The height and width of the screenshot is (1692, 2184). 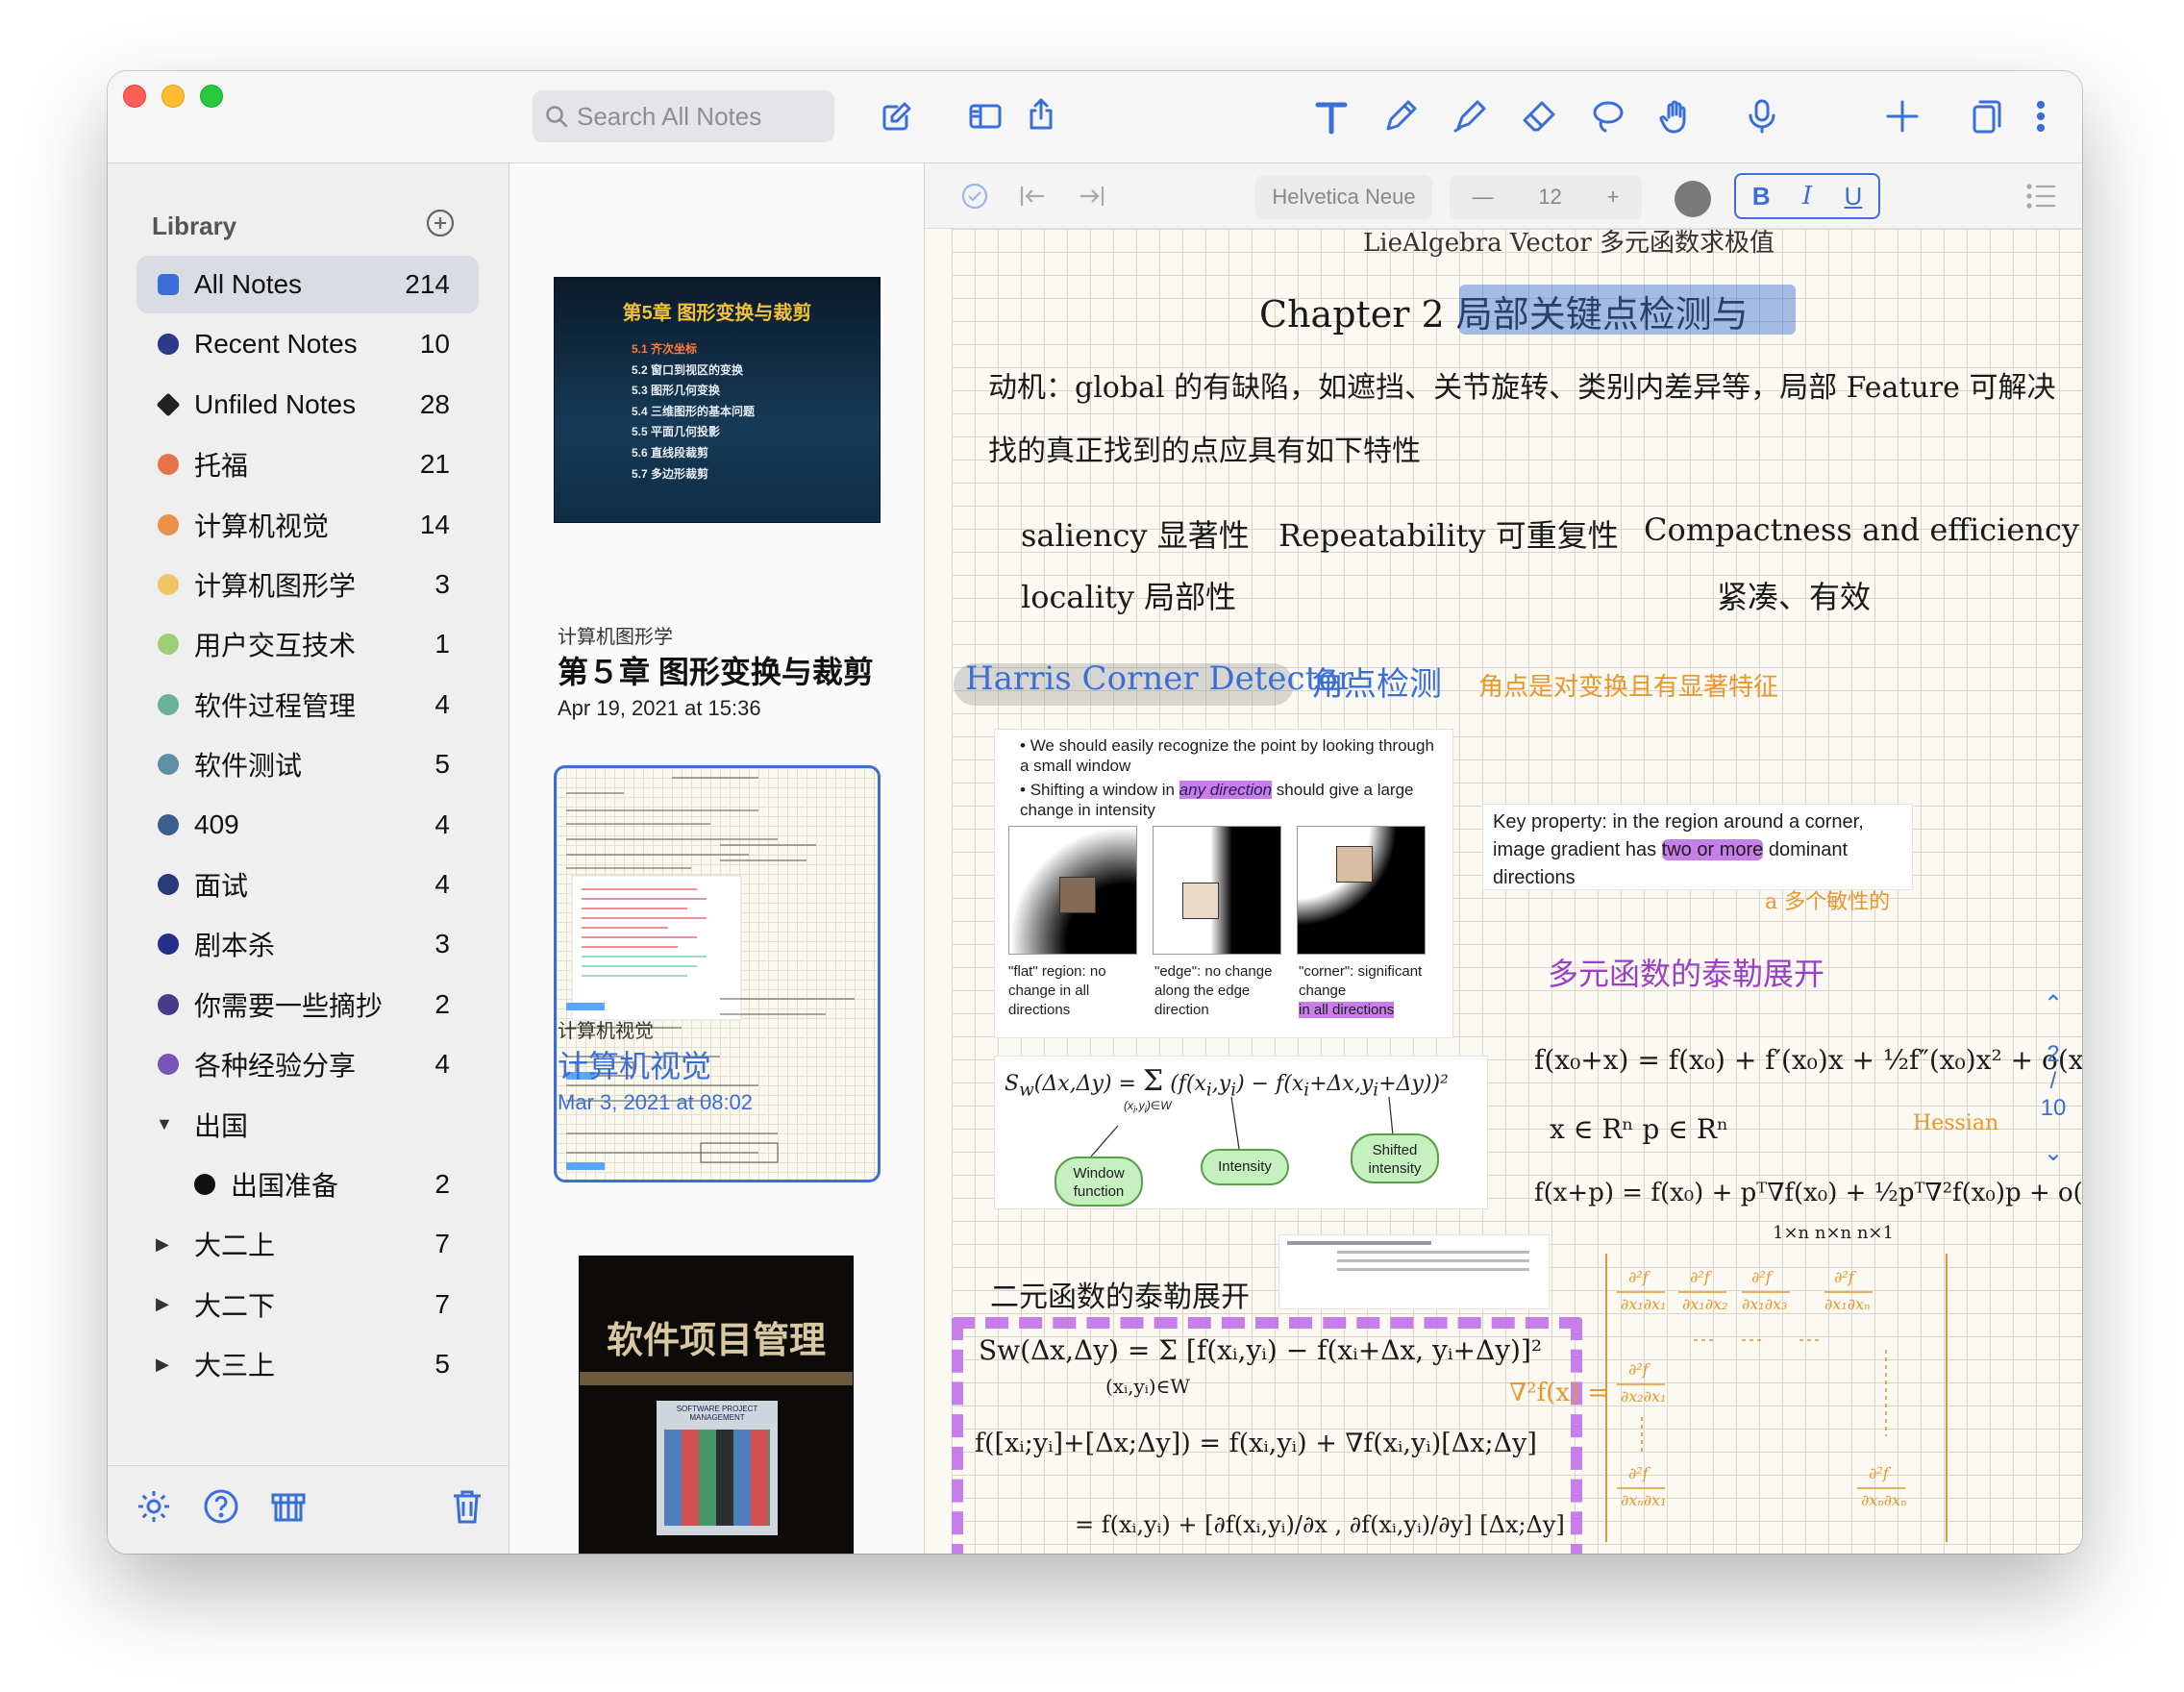 I want to click on corner-window, so click(x=1361, y=890).